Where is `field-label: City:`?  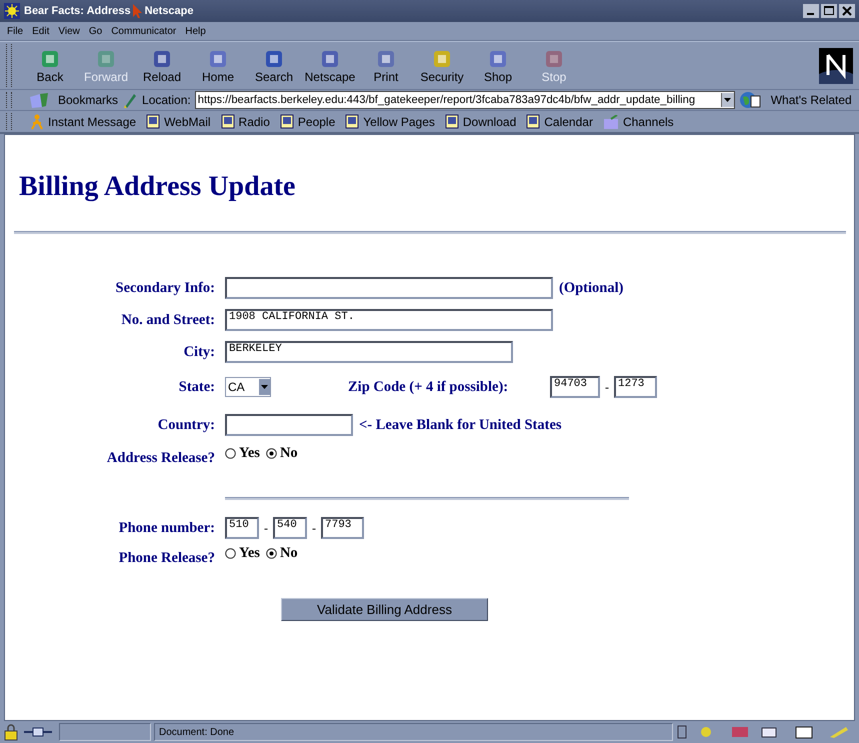
field-label: City: is located at coordinates (115, 352).